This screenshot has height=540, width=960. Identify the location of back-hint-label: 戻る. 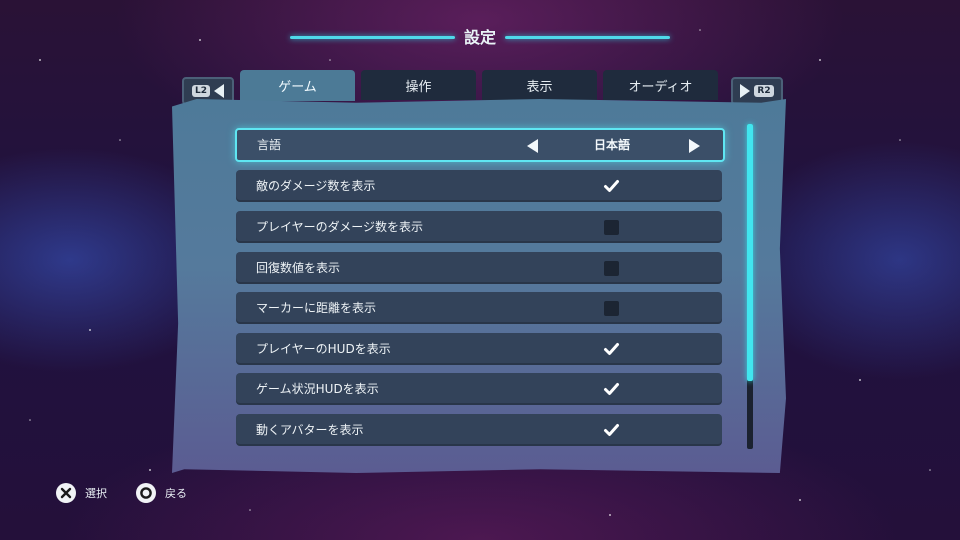
(176, 493).